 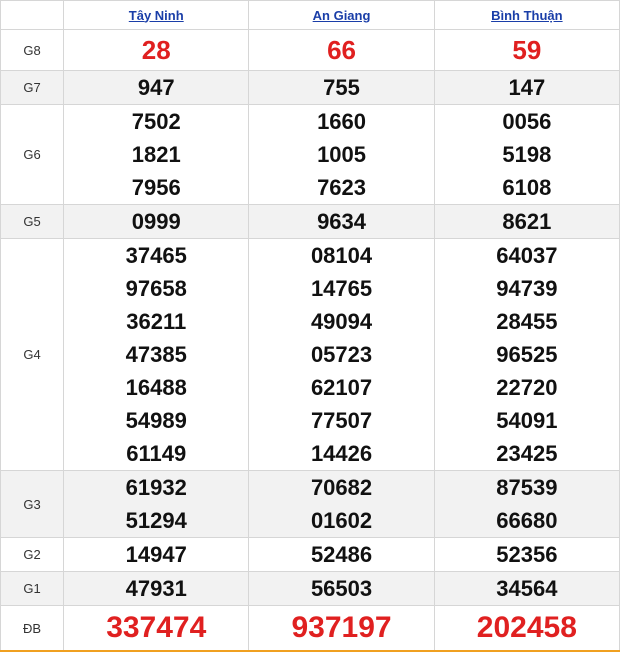 I want to click on special-prize-number: 202458, so click(x=526, y=627).